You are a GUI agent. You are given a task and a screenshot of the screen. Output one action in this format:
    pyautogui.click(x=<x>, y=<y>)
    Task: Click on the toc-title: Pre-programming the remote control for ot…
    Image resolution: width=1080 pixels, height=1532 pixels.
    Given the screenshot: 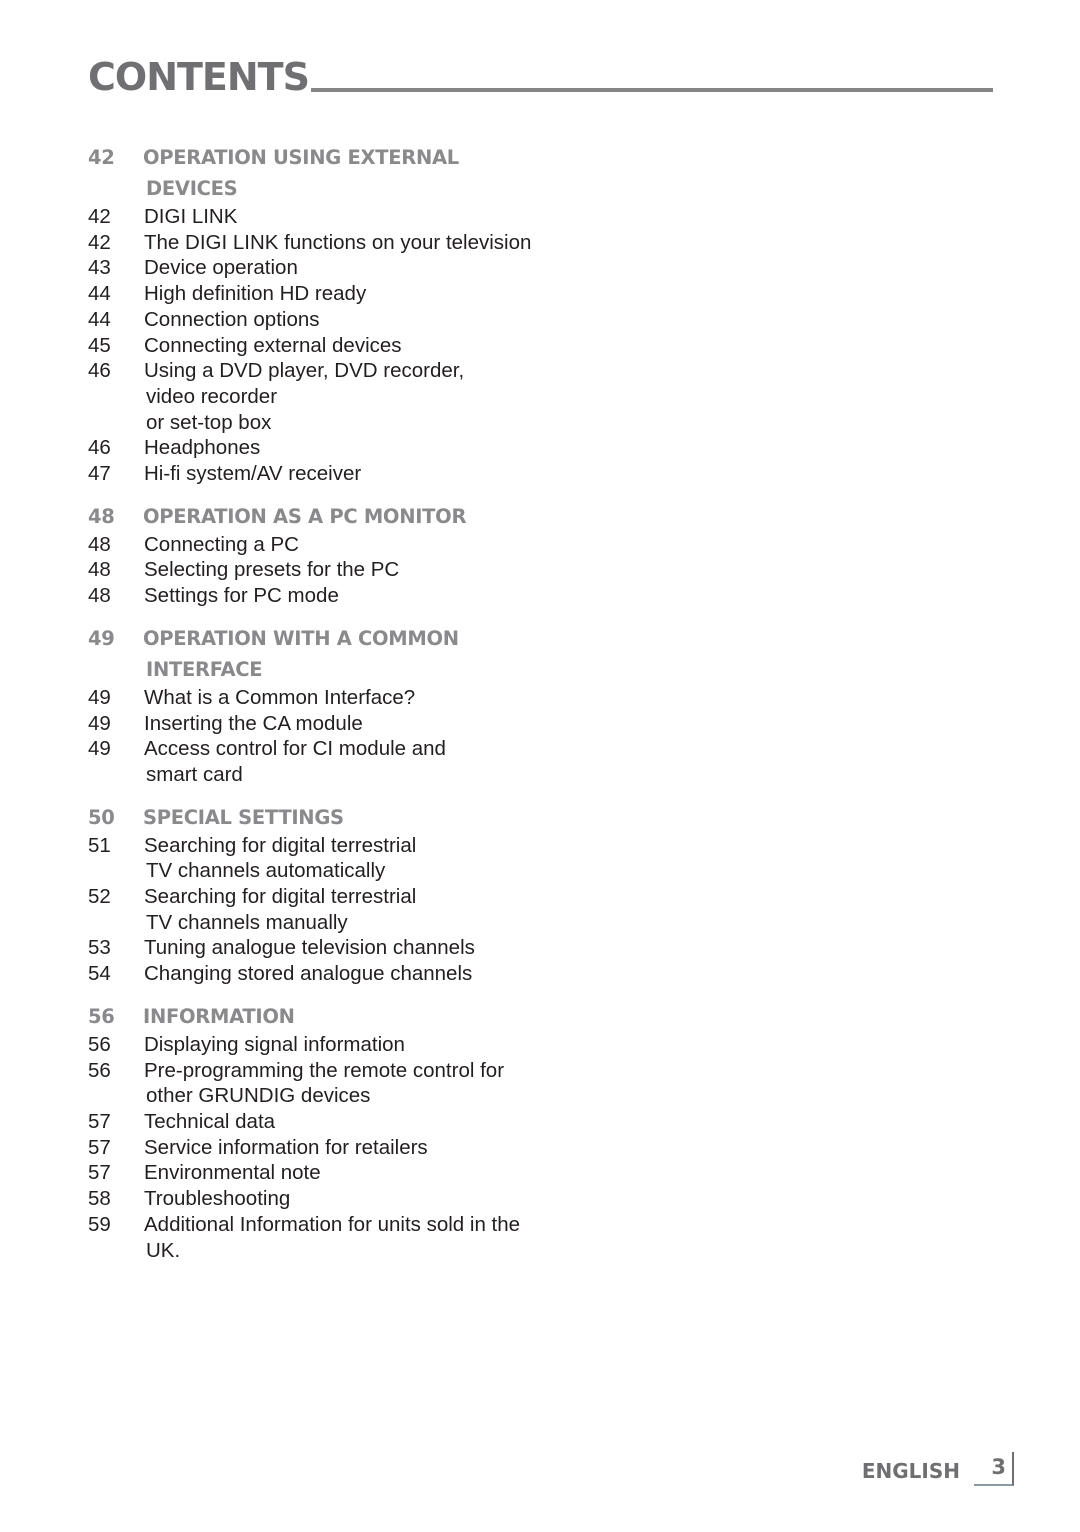 What is the action you would take?
    pyautogui.click(x=396, y=1083)
    